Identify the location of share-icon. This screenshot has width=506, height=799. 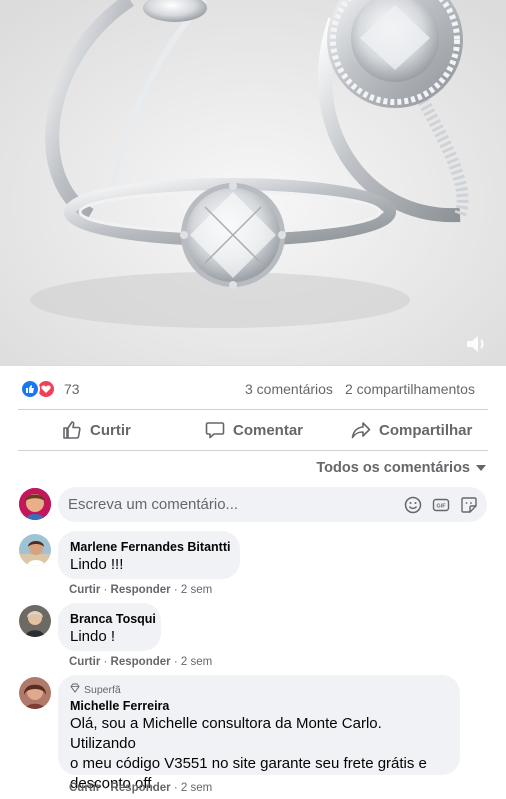
(361, 430).